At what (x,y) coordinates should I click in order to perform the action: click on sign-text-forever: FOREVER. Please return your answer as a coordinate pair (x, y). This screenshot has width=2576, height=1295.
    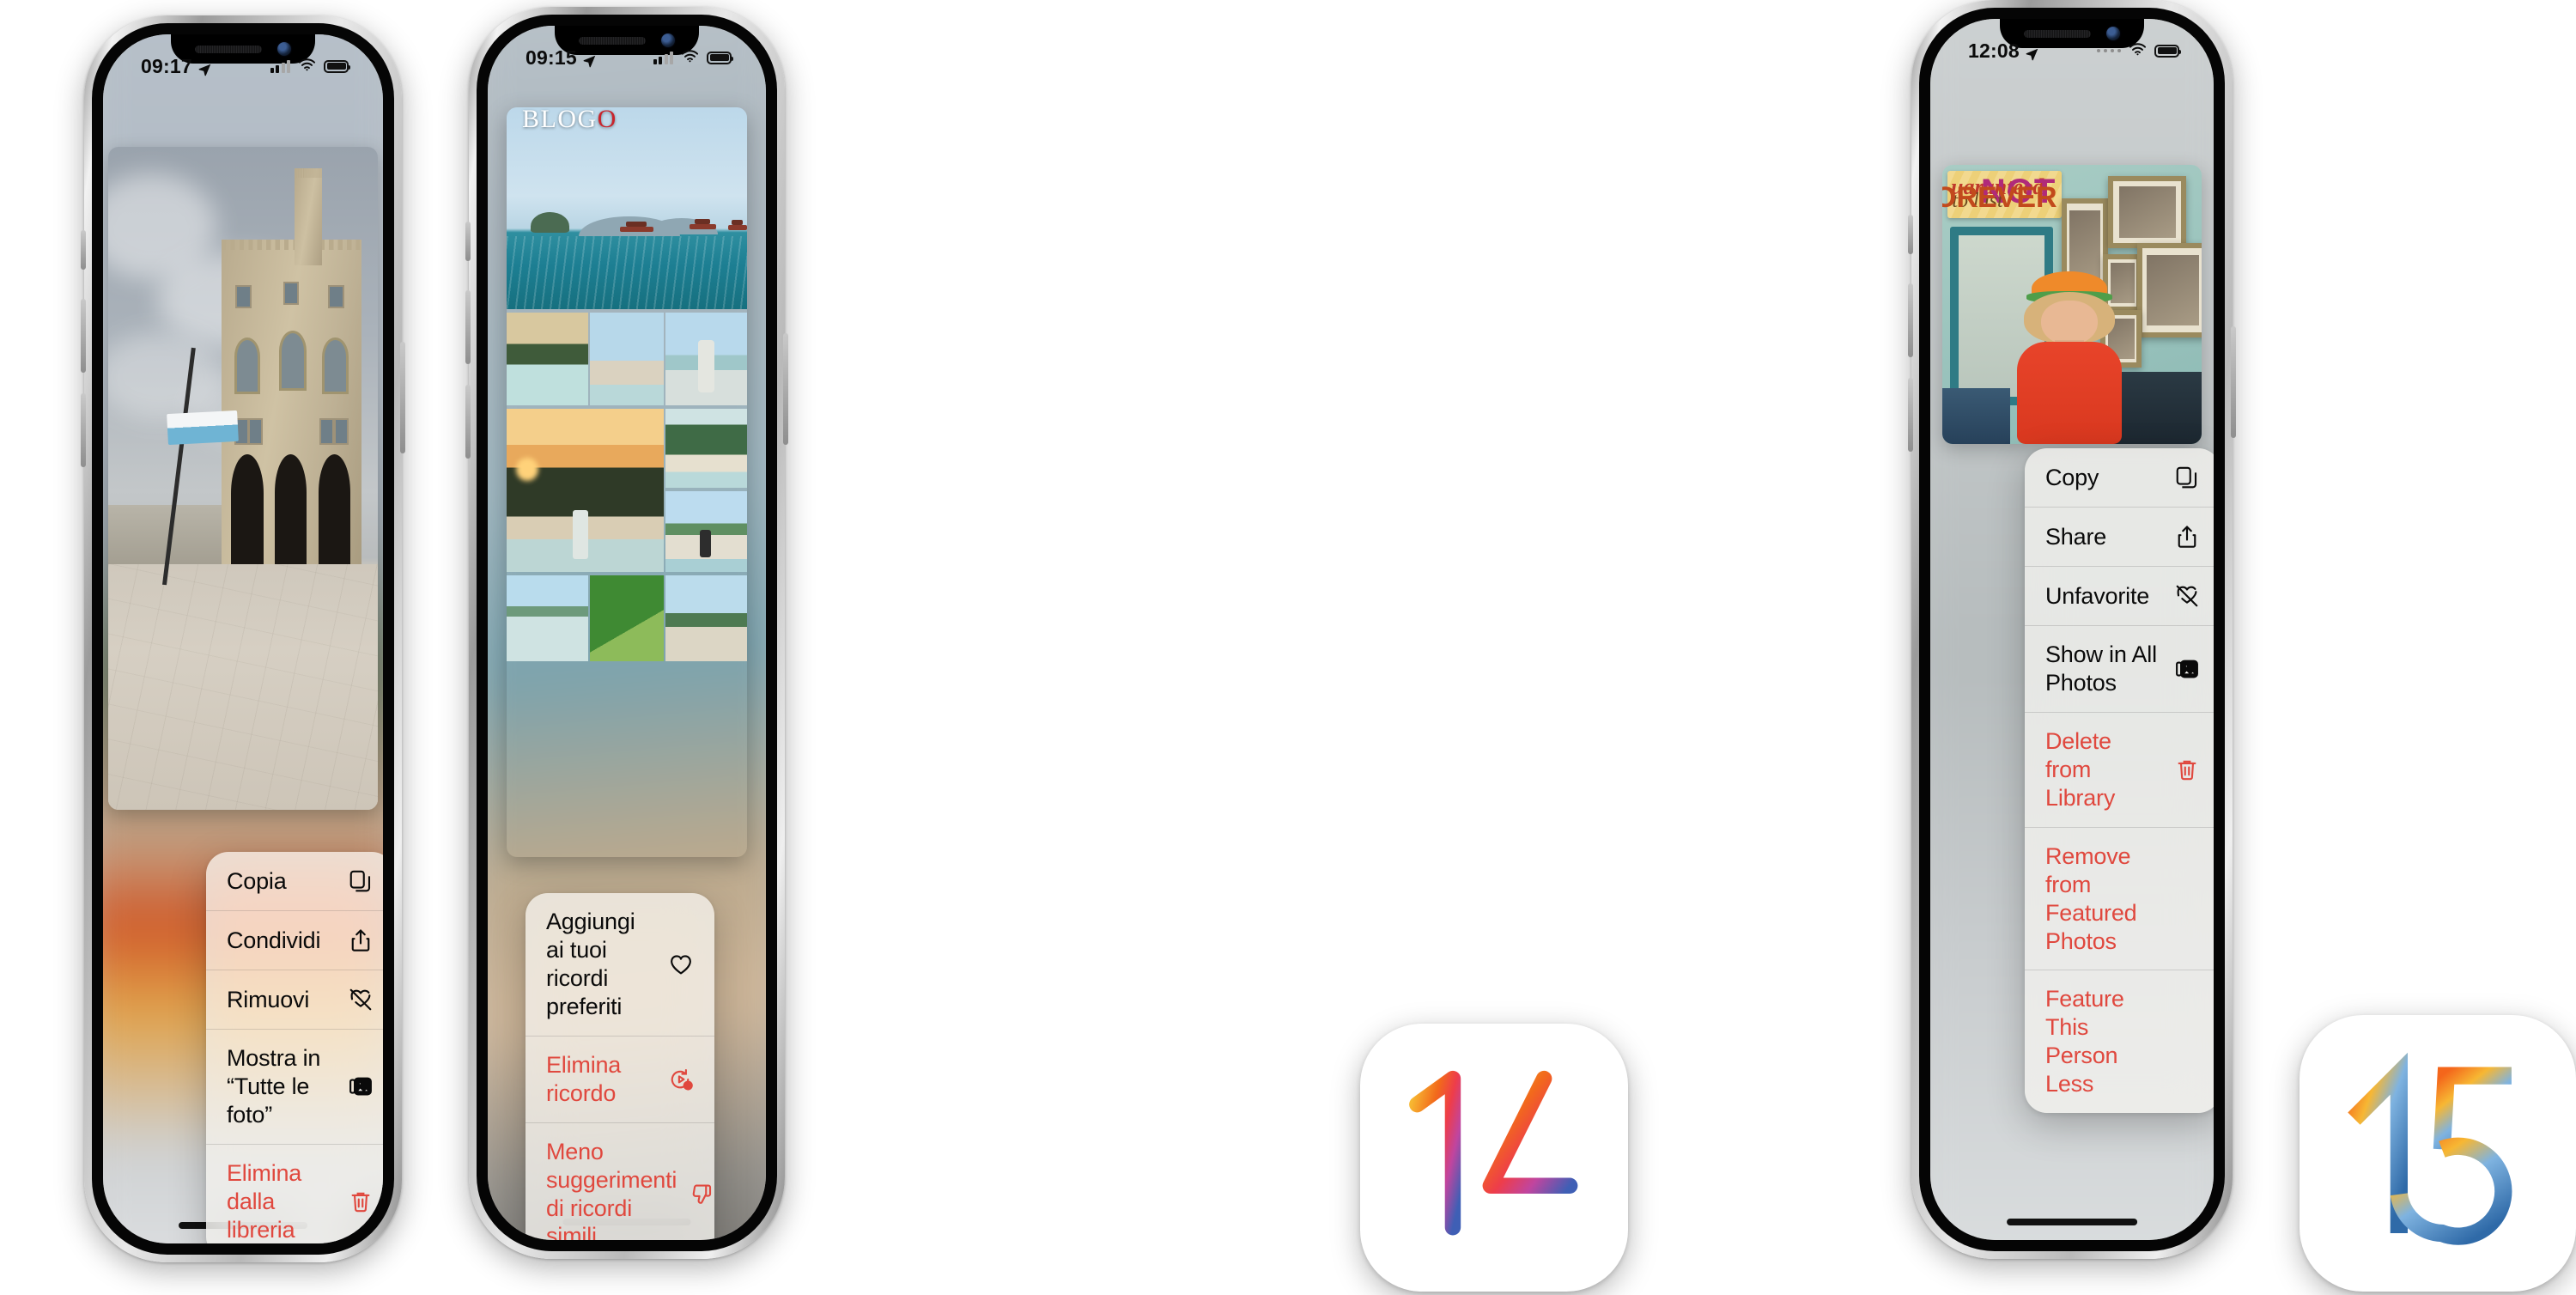
    Looking at the image, I should click on (1999, 198).